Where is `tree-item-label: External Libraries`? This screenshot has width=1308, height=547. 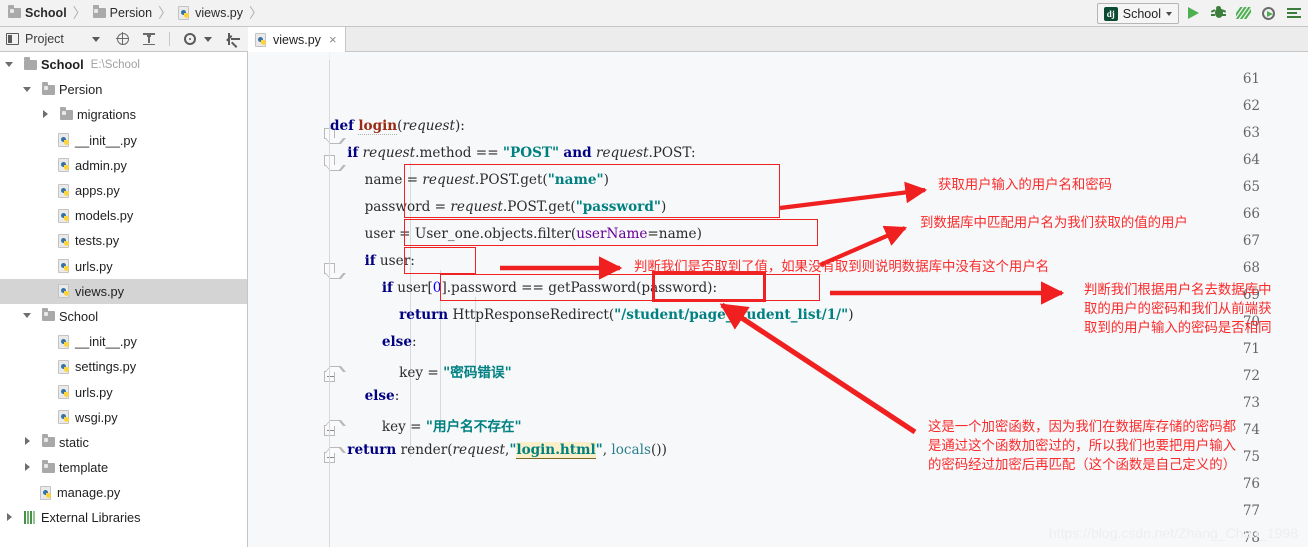 tree-item-label: External Libraries is located at coordinates (91, 518).